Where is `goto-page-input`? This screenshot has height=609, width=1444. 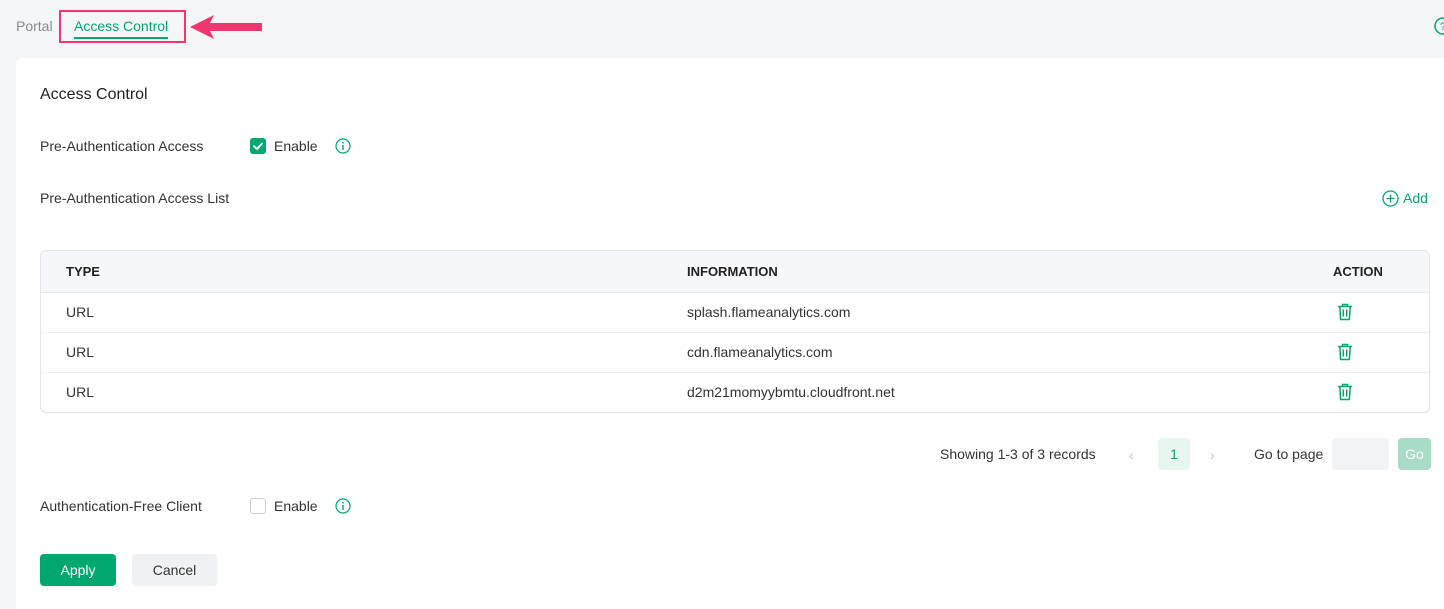
goto-page-input is located at coordinates (1360, 454).